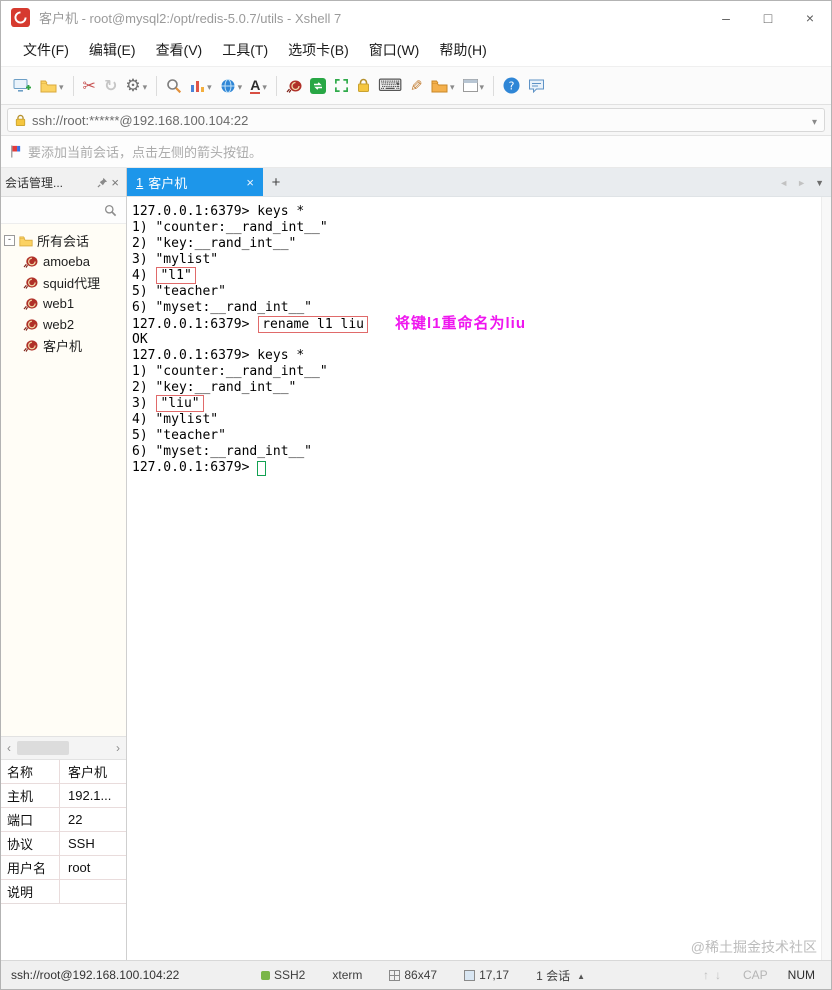 The image size is (832, 990). I want to click on property-value: SSH, so click(81, 843).